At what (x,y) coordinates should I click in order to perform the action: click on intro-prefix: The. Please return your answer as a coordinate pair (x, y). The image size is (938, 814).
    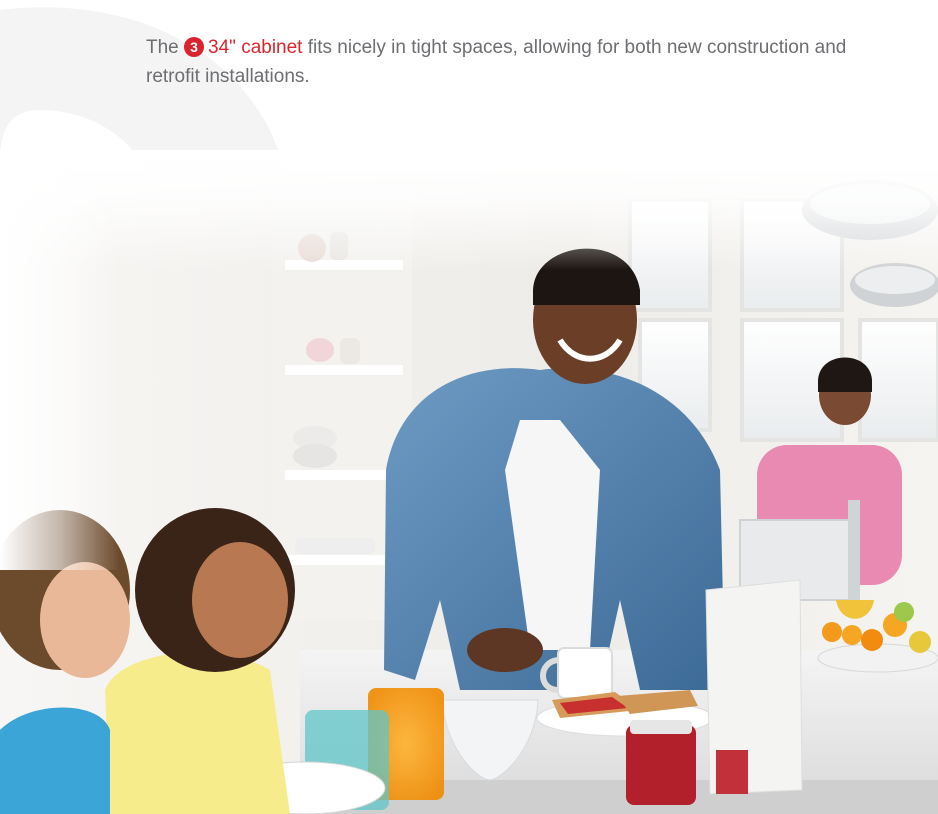
    Looking at the image, I should click on (165, 47).